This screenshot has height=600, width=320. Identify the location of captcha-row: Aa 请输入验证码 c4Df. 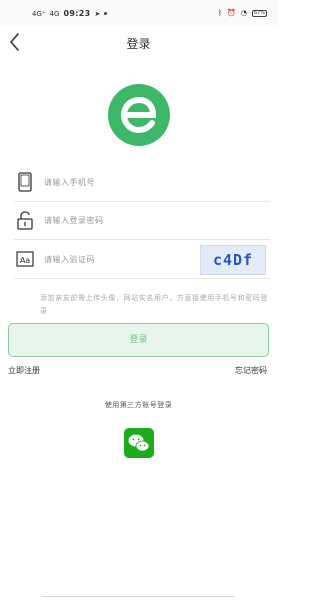
(142, 261).